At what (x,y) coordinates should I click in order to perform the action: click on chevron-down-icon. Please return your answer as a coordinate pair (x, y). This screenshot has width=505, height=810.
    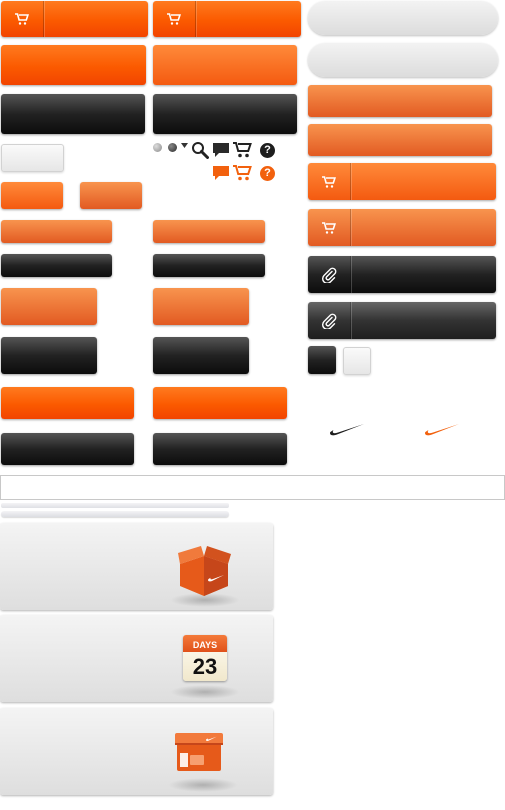
    Looking at the image, I should click on (184, 145).